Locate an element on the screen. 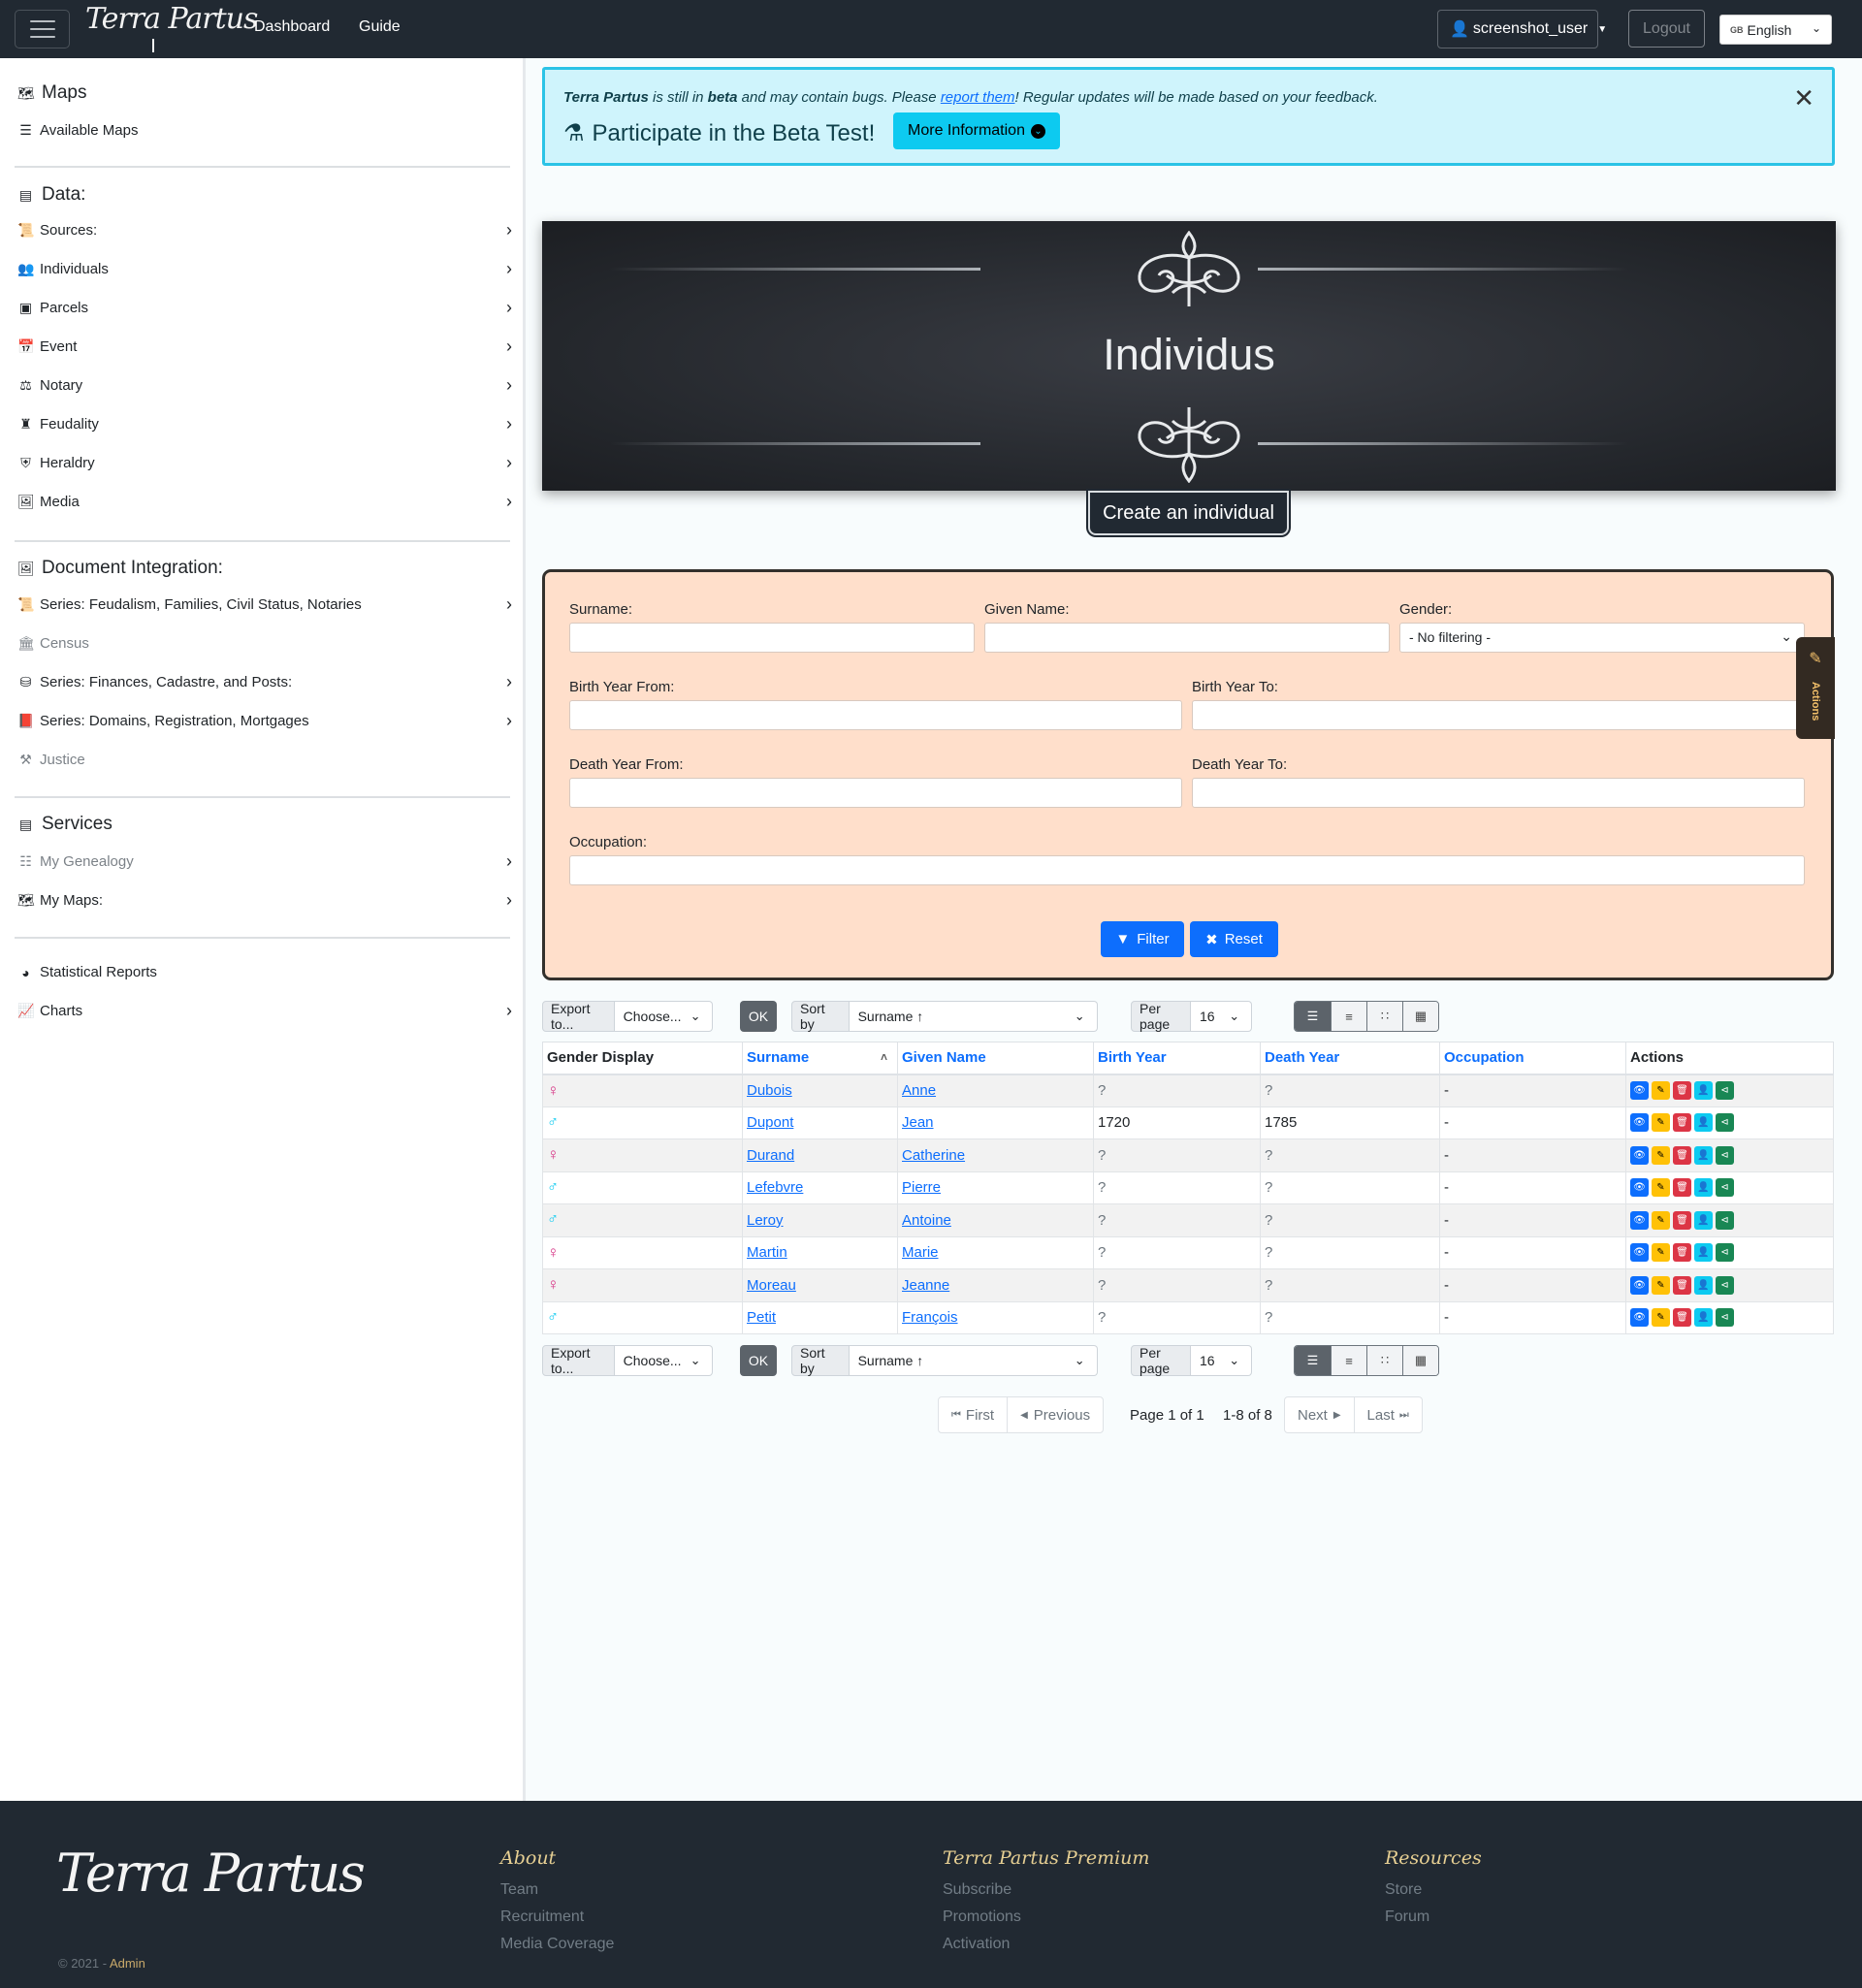 The width and height of the screenshot is (1862, 1988). footer-link: Promotions is located at coordinates (982, 1917).